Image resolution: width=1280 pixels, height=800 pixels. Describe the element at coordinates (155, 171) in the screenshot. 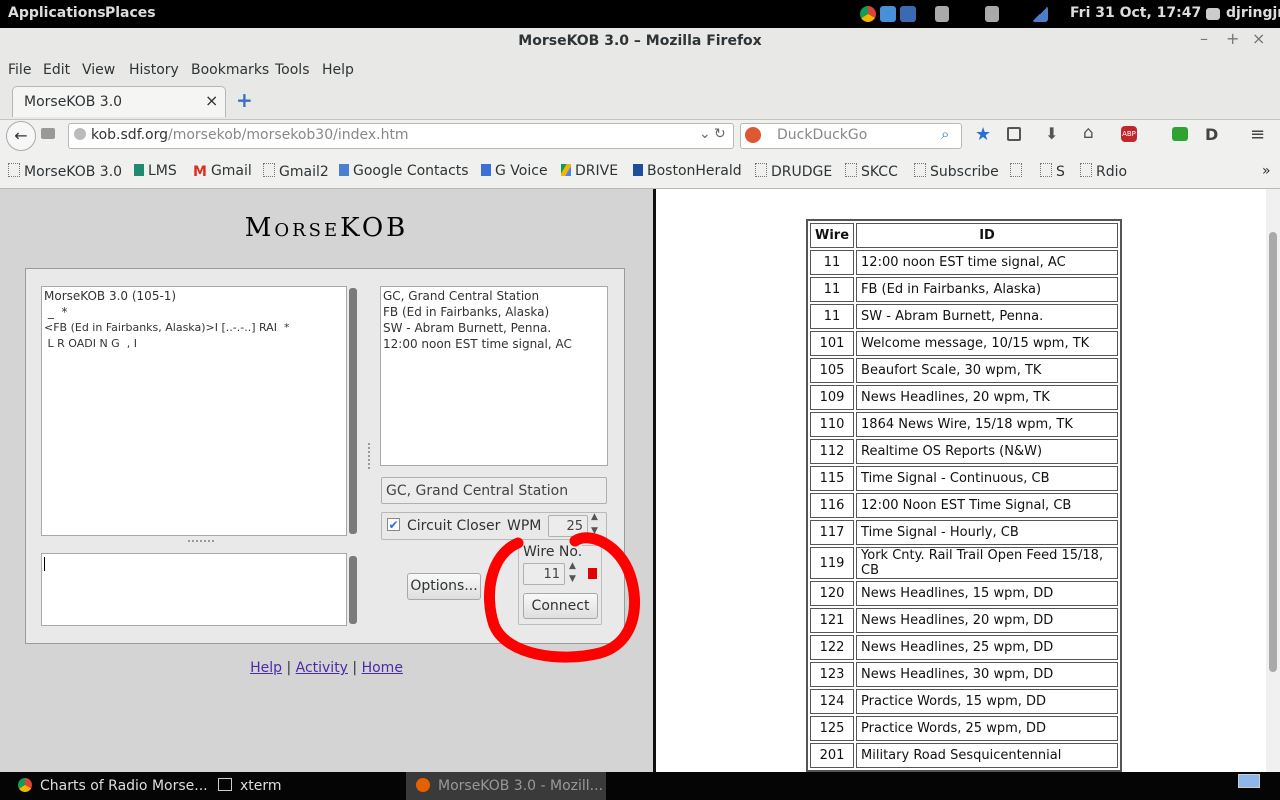

I see `bookmark-lms: LMS` at that location.